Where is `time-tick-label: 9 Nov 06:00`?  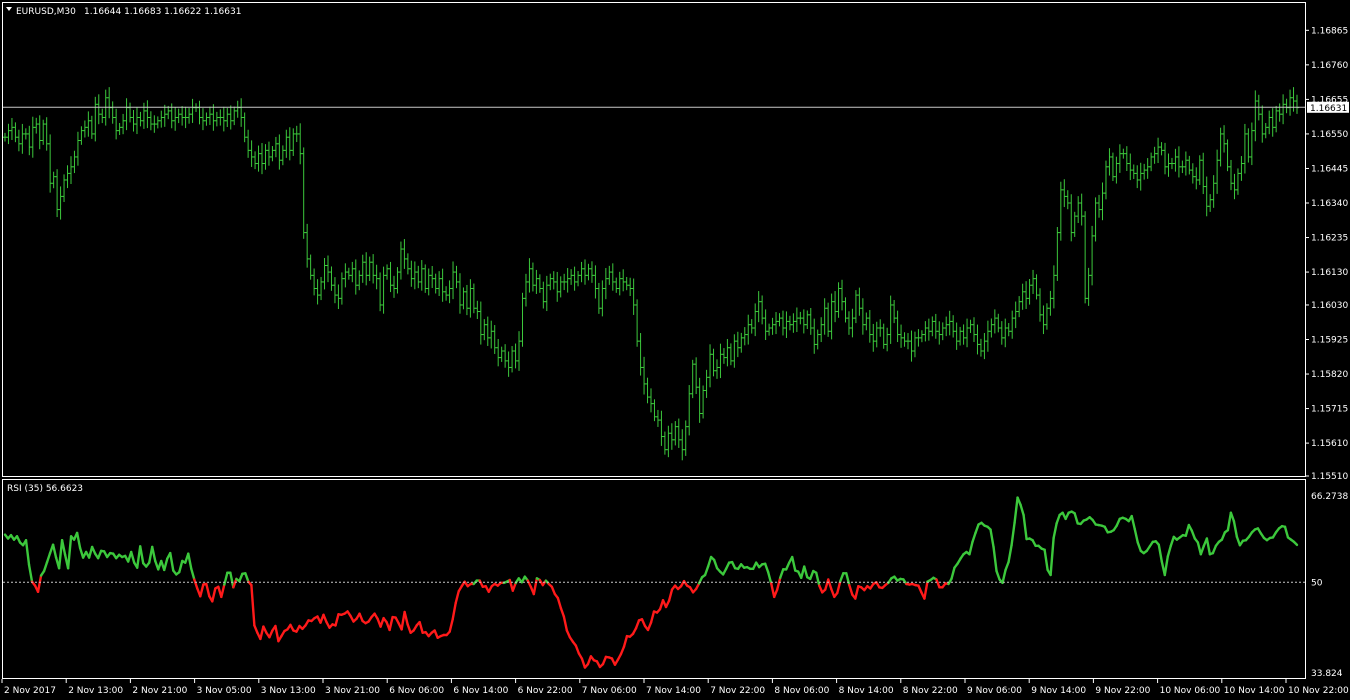 time-tick-label: 9 Nov 06:00 is located at coordinates (994, 691).